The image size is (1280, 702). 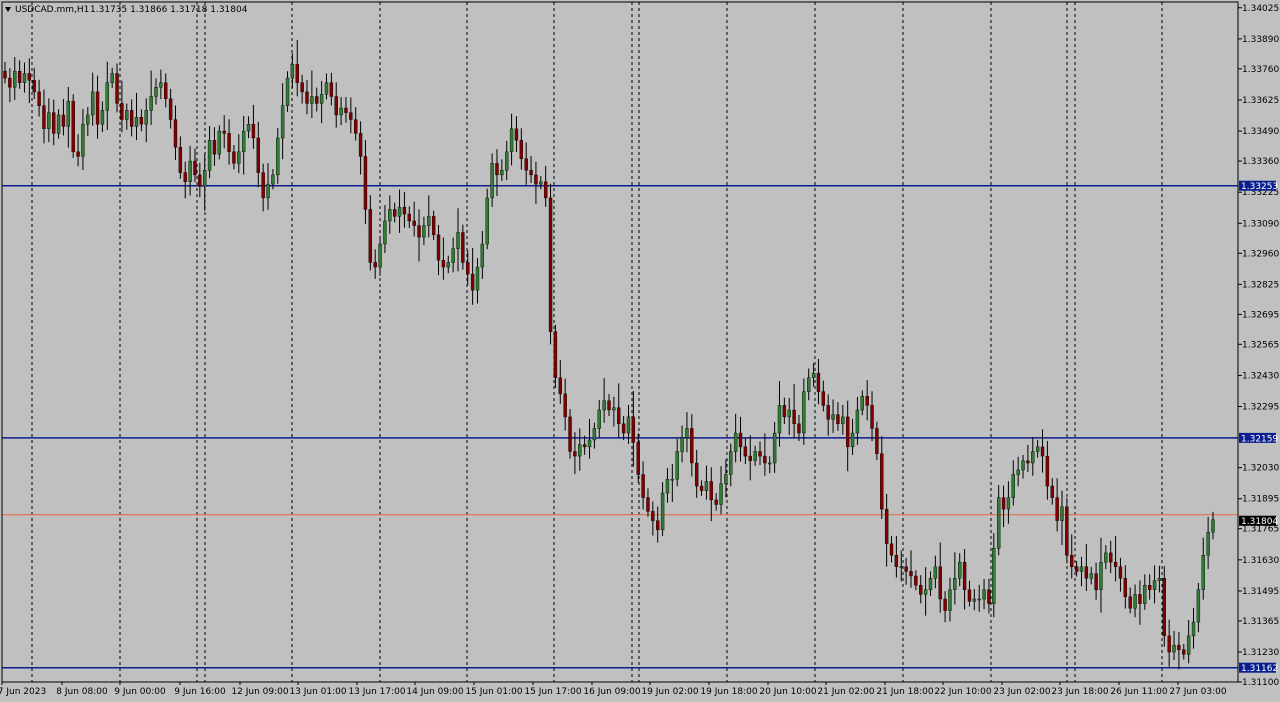 What do you see at coordinates (1260, 500) in the screenshot?
I see `y-tick-label: 1.31895` at bounding box center [1260, 500].